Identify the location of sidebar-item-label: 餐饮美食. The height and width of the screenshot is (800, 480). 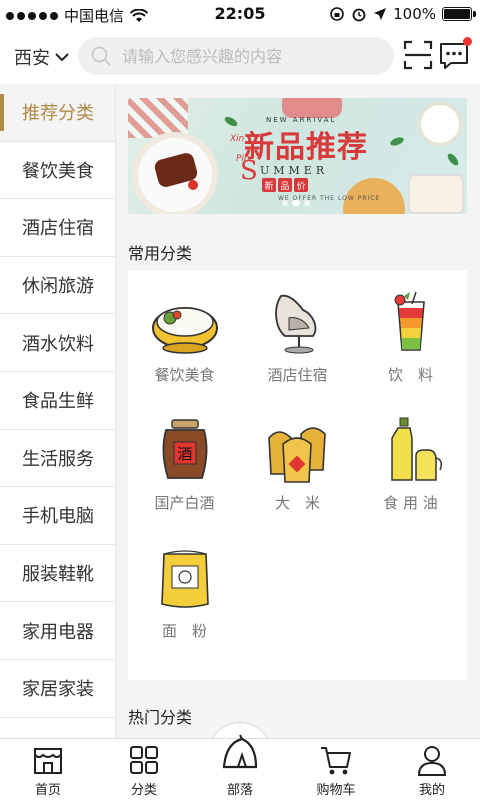
(58, 171).